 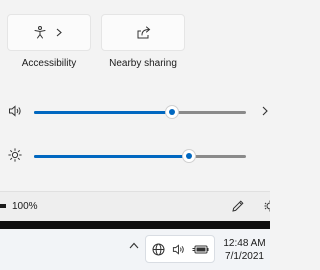 What do you see at coordinates (135, 206) in the screenshot?
I see `quick-settings-footer: 100%` at bounding box center [135, 206].